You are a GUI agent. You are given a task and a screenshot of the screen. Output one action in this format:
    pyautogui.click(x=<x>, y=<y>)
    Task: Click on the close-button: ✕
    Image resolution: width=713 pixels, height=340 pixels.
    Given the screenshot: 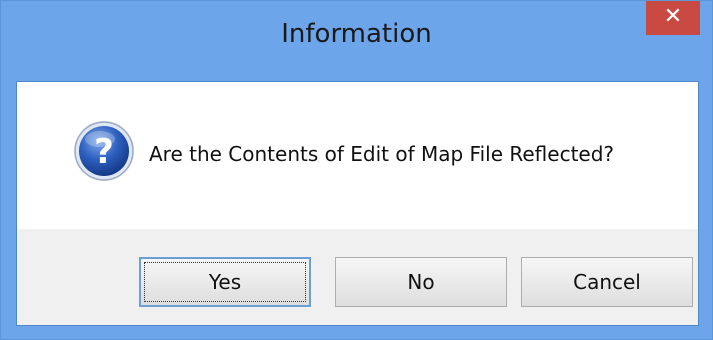 What is the action you would take?
    pyautogui.click(x=673, y=18)
    